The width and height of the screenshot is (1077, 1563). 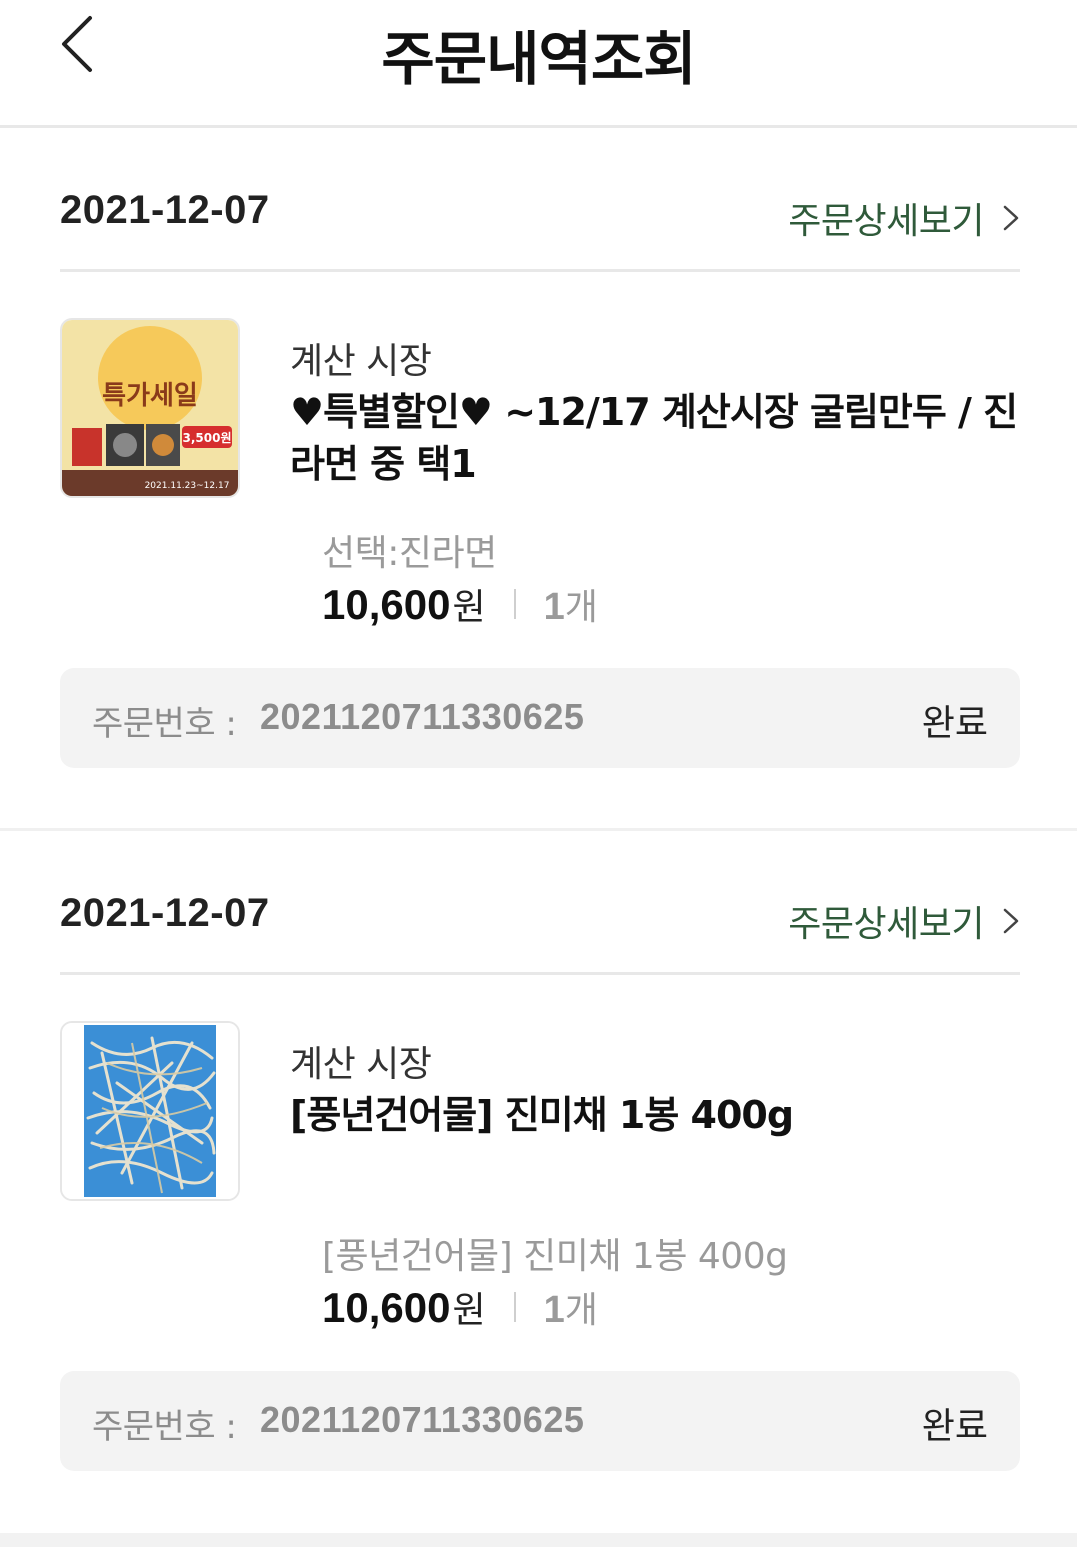 What do you see at coordinates (150, 396) in the screenshot?
I see `thumb-sale-text: 특가세일` at bounding box center [150, 396].